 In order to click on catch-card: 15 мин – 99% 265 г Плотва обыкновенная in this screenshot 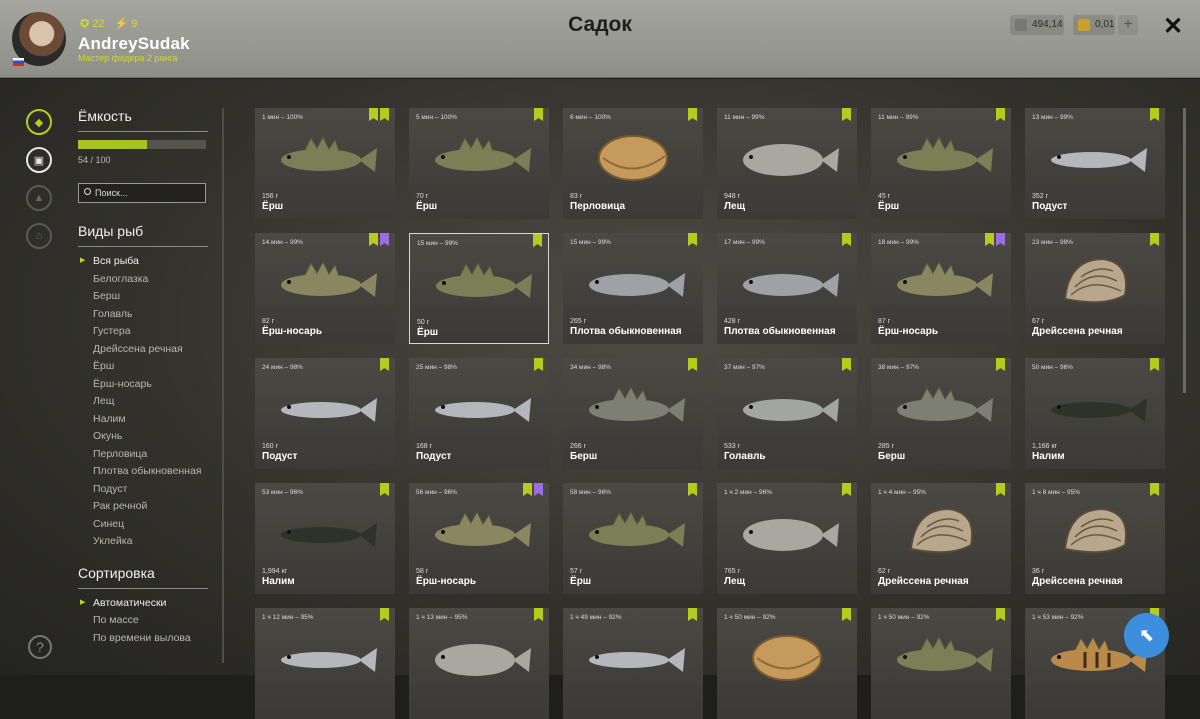, I will do `click(633, 288)`.